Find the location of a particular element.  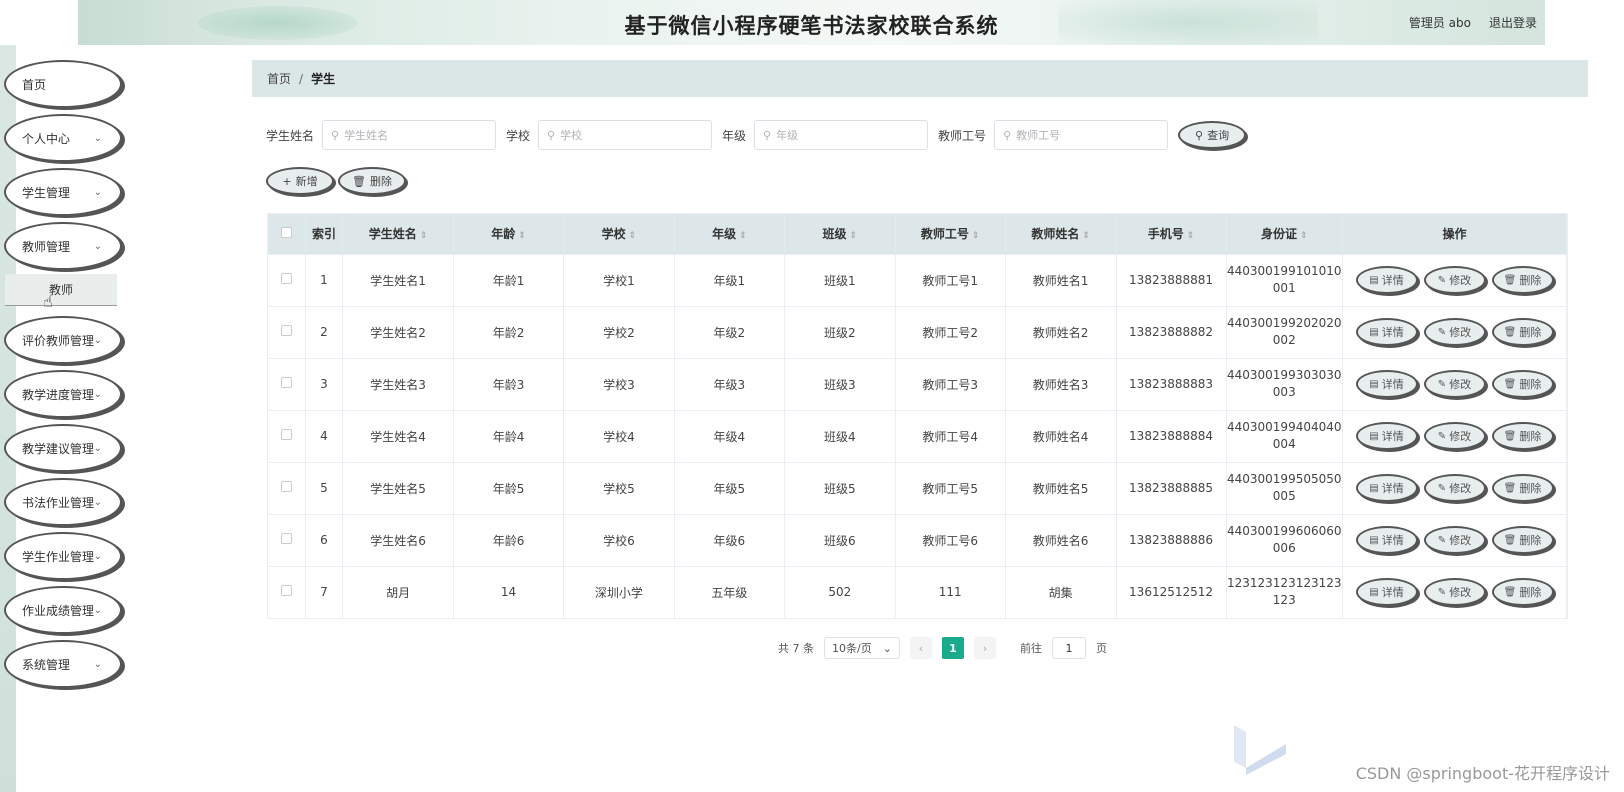

column-header: 学生姓名 ⇕ is located at coordinates (398, 234).